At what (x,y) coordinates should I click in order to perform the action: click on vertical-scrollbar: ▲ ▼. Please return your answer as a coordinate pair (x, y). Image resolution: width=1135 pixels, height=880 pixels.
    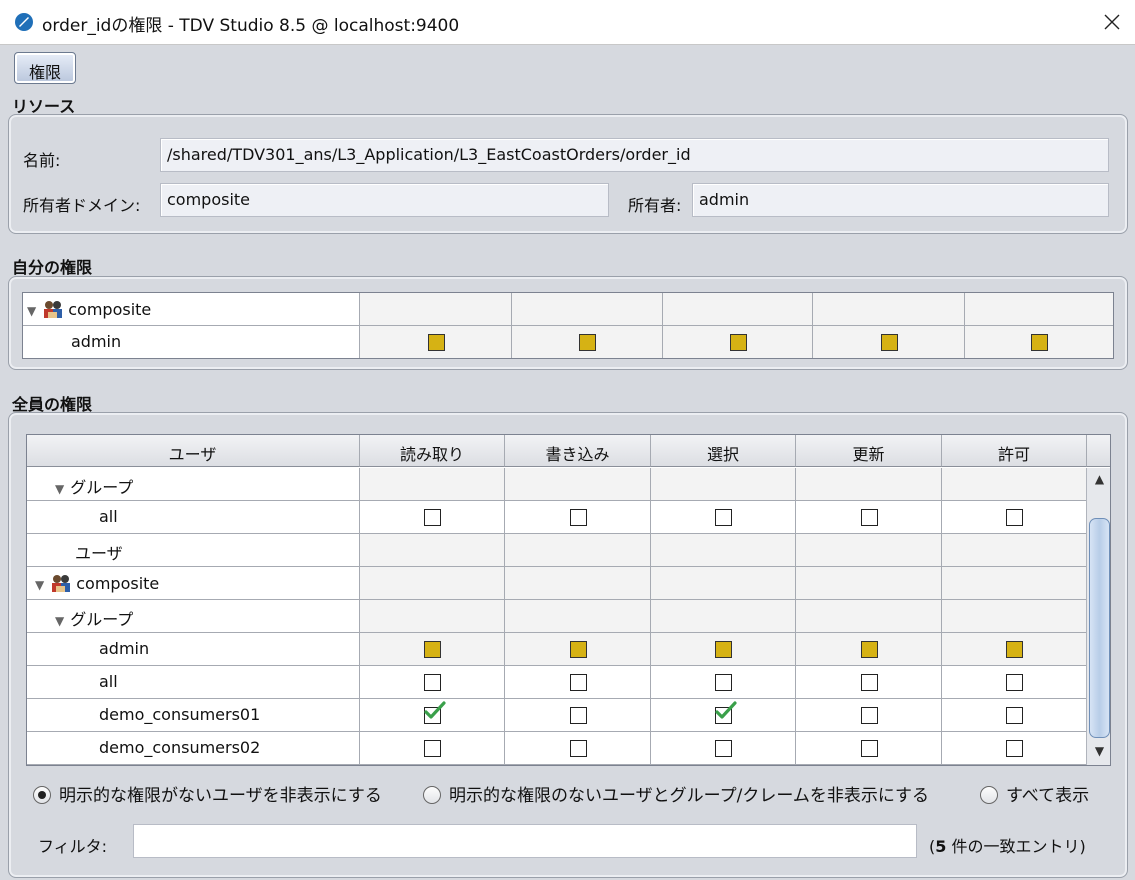
    Looking at the image, I should click on (1098, 616).